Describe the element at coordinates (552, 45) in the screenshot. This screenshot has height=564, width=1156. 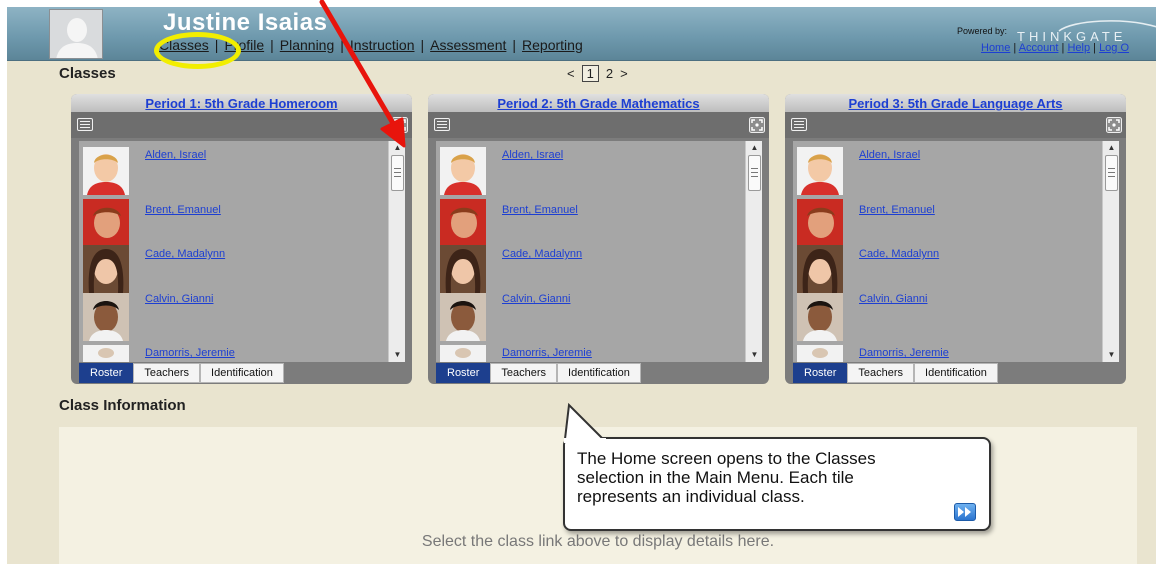
I see `nav-reporting: Reporting` at that location.